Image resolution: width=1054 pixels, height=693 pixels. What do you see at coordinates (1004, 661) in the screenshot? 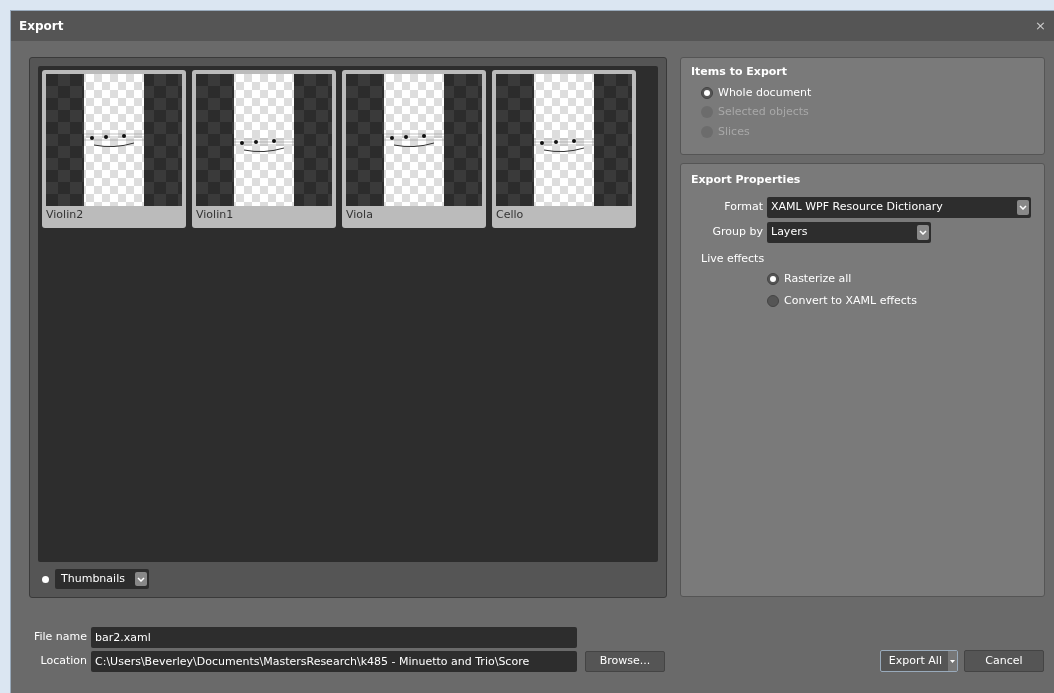
I see `cancel-button: Cancel` at bounding box center [1004, 661].